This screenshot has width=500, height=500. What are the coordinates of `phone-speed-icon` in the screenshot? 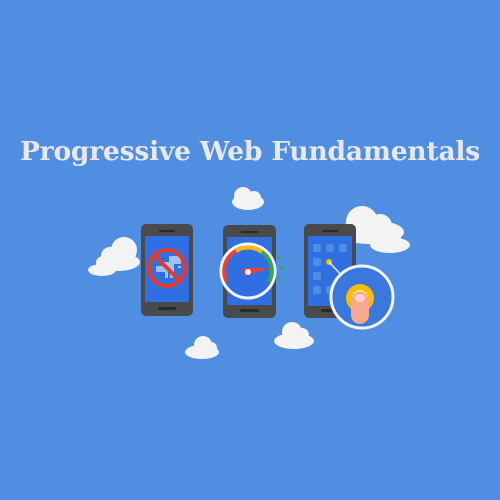 It's located at (252, 271).